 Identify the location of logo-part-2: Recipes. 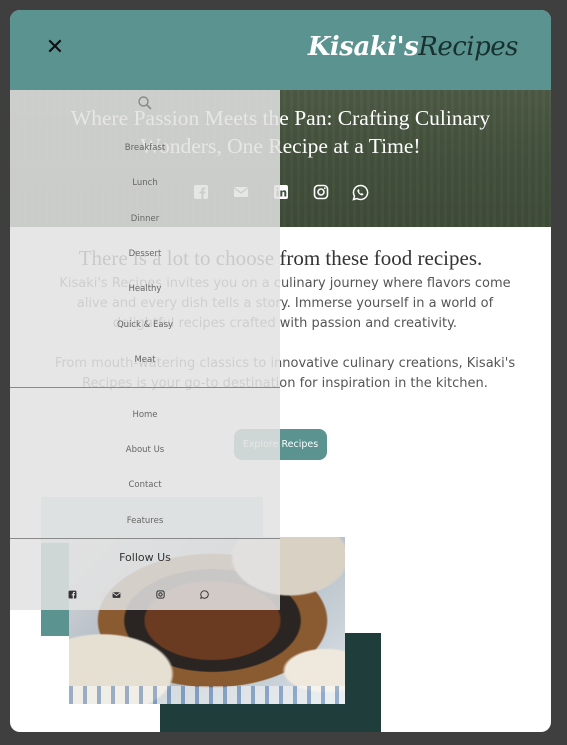
(468, 47).